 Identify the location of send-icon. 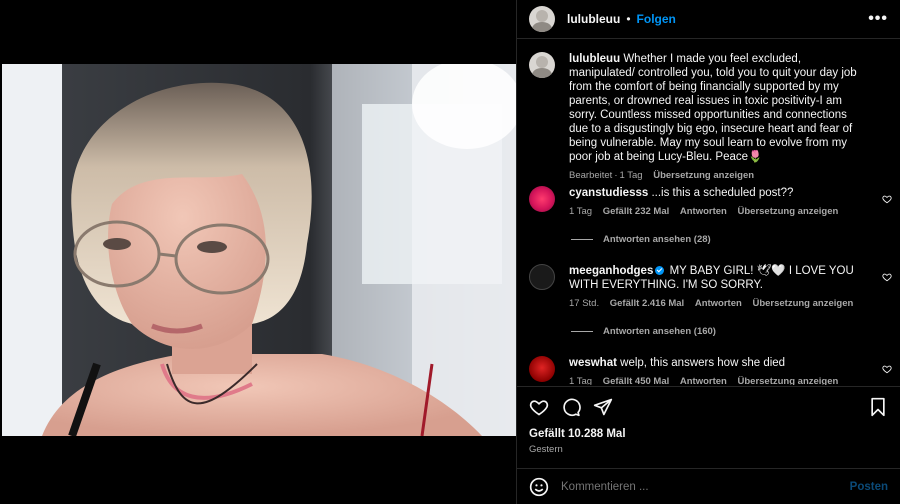
(603, 407).